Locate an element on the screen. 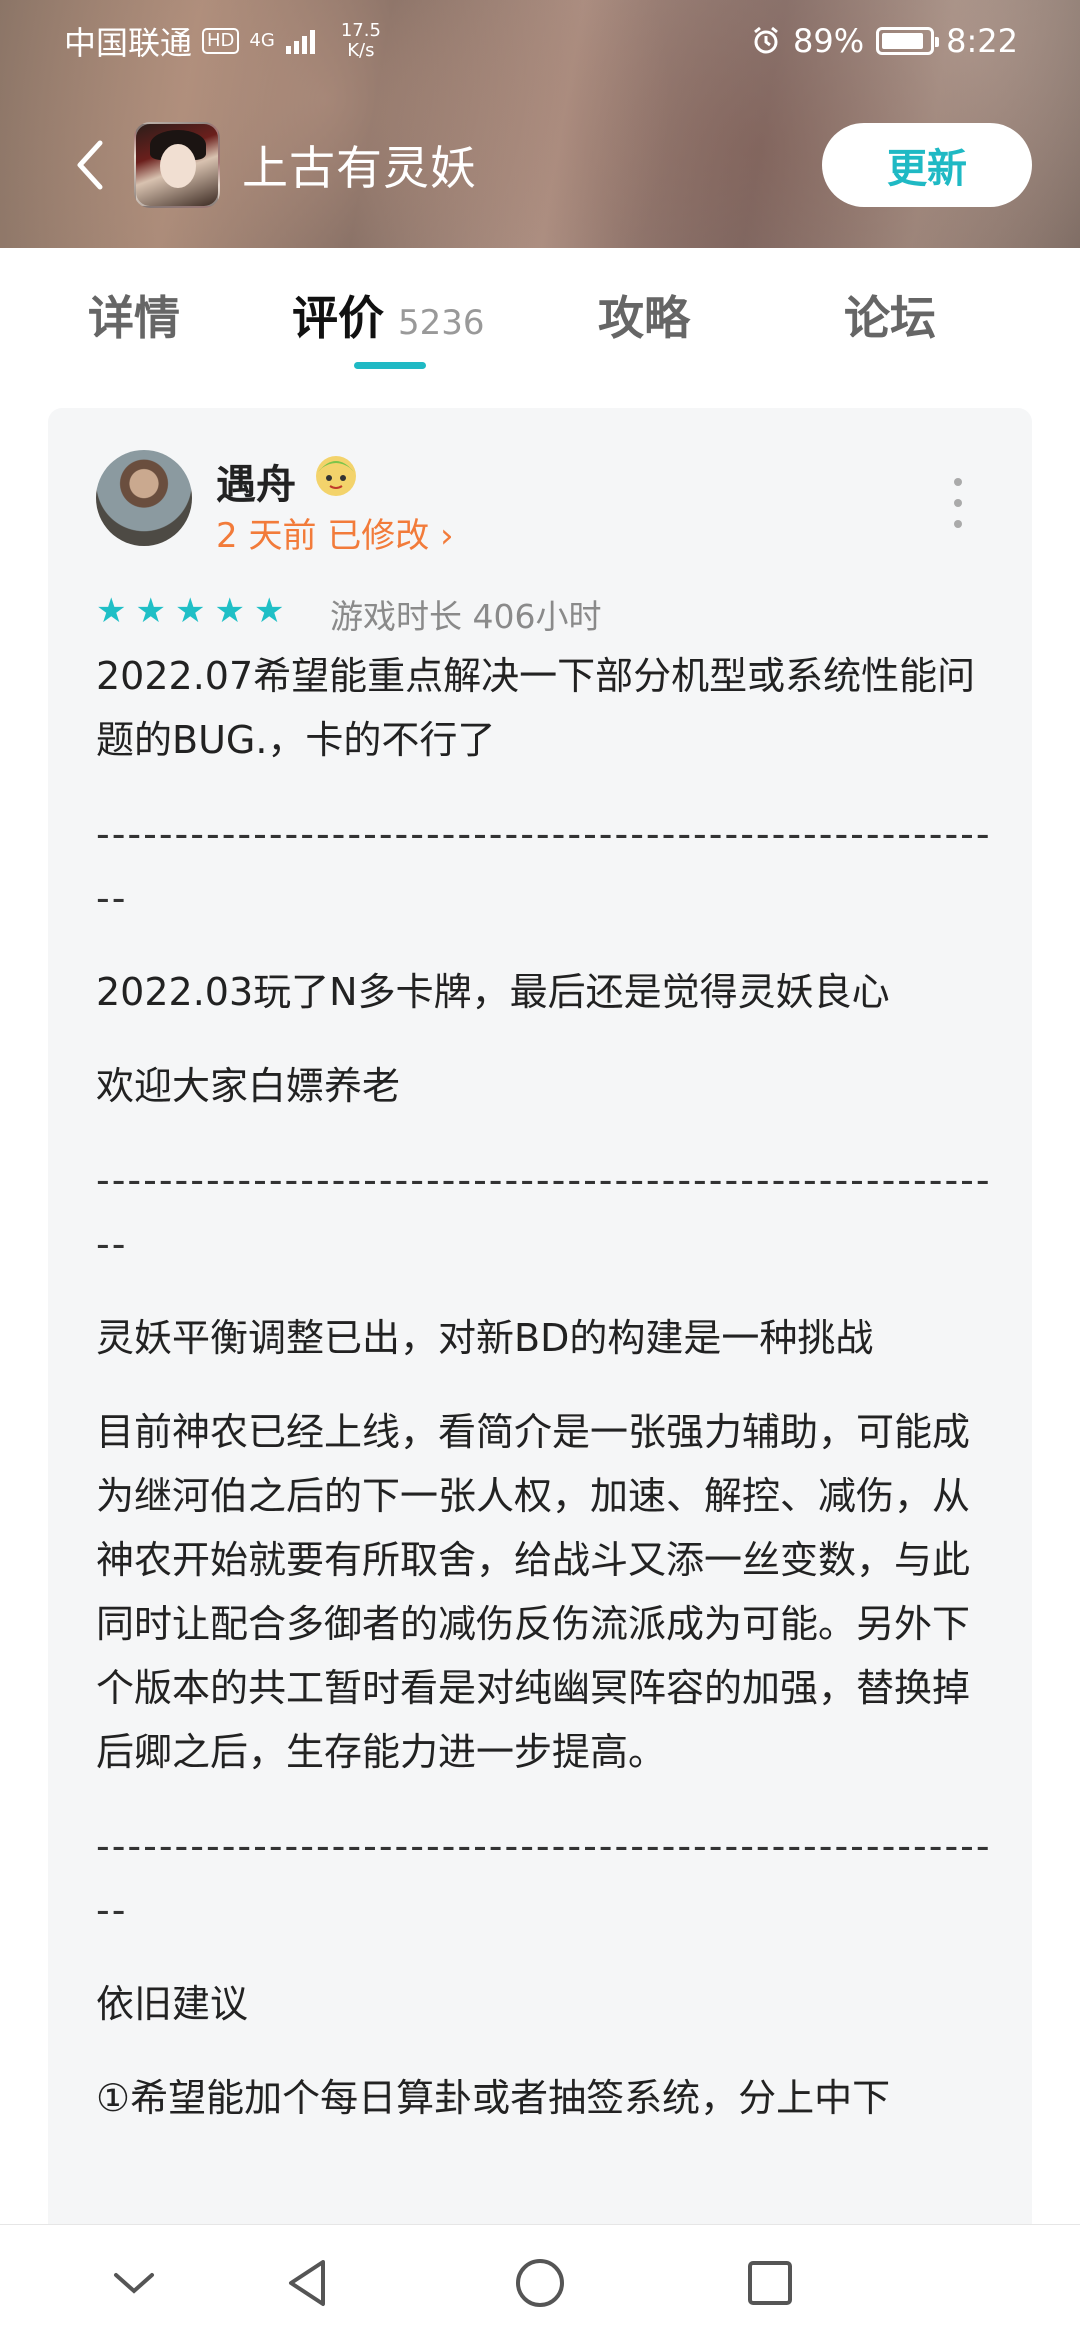 The image size is (1080, 2340). nav-back-button is located at coordinates (308, 2283).